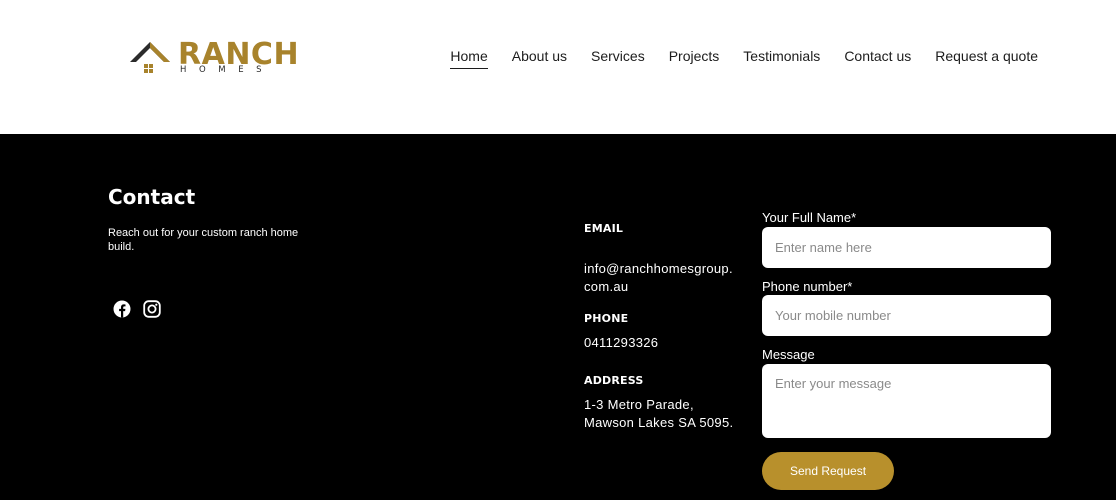  I want to click on address-label: ADDRESS, so click(614, 380).